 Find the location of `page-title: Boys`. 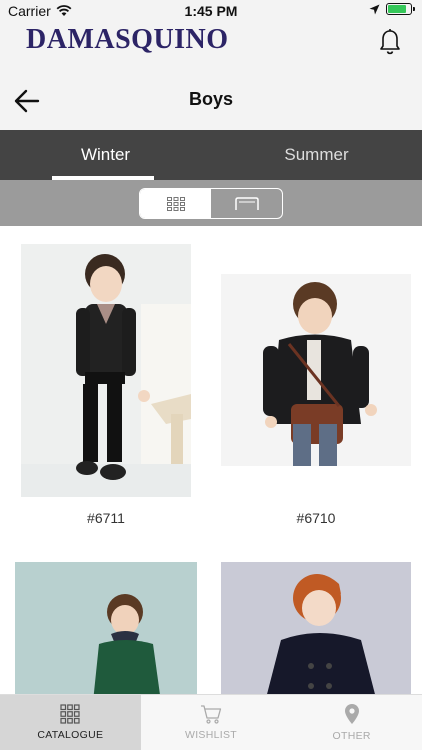

page-title: Boys is located at coordinates (210, 99).